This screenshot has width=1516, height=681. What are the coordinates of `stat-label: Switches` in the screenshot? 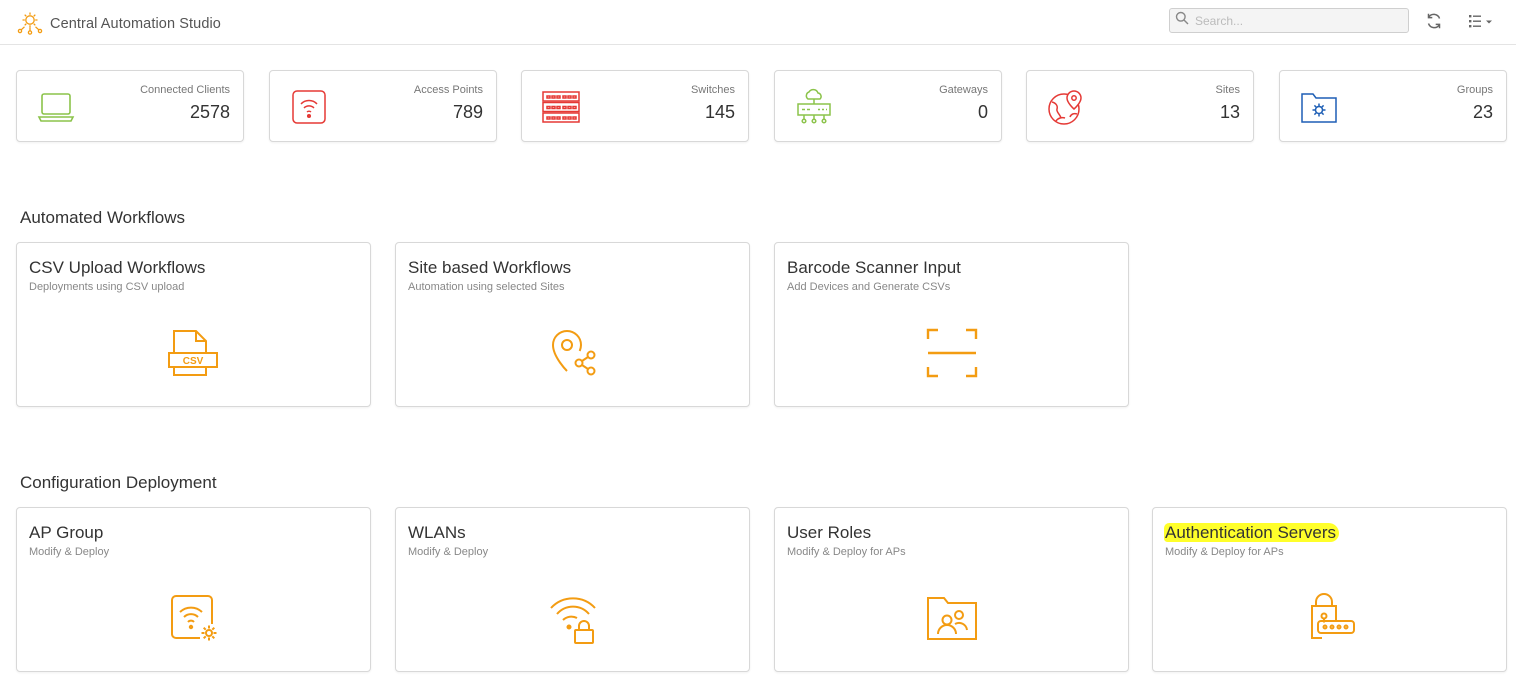 It's located at (712, 90).